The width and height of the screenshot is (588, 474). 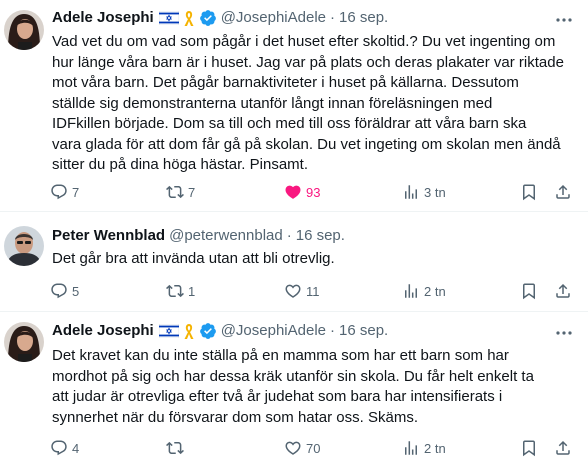 I want to click on like-button: 11, so click(x=302, y=291).